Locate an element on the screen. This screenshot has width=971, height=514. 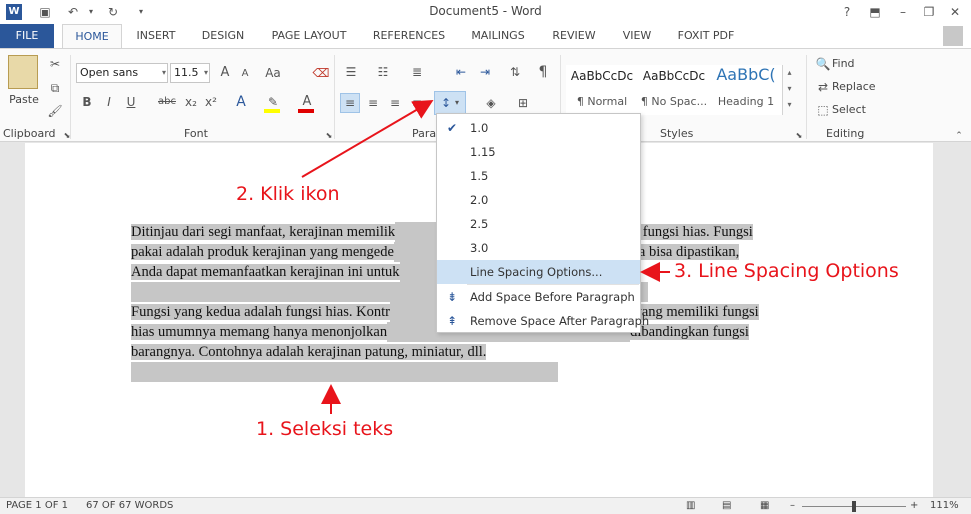
print-layout-icon: ▤ is located at coordinates (726, 505).